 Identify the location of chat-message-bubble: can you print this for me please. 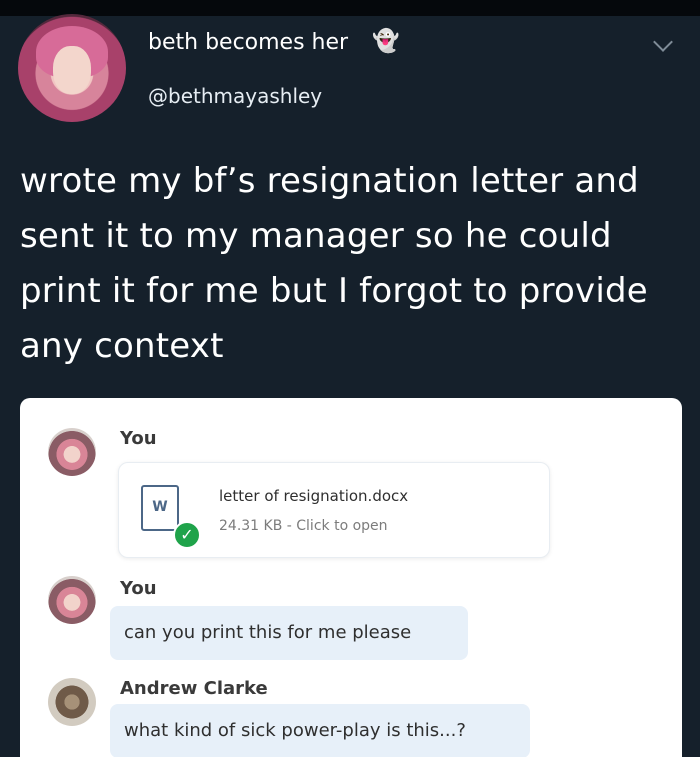
(289, 633).